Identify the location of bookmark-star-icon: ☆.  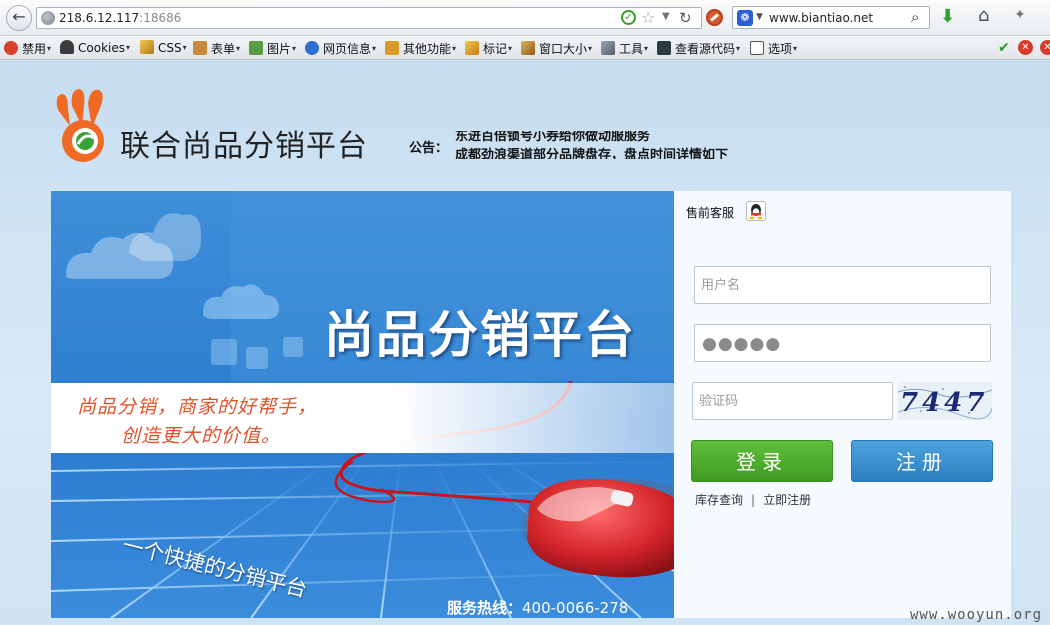
(648, 17).